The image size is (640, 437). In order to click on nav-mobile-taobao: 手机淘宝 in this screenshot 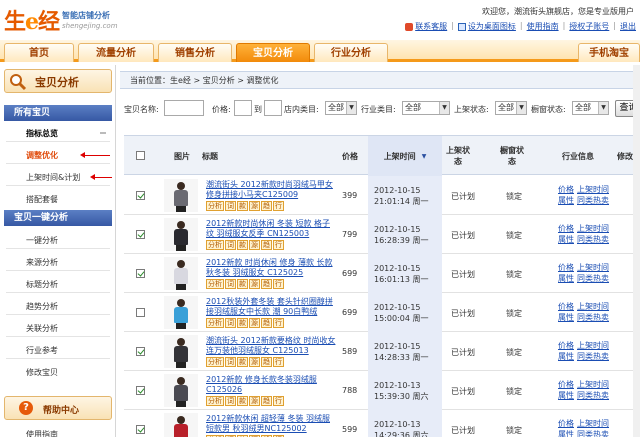, I will do `click(609, 52)`.